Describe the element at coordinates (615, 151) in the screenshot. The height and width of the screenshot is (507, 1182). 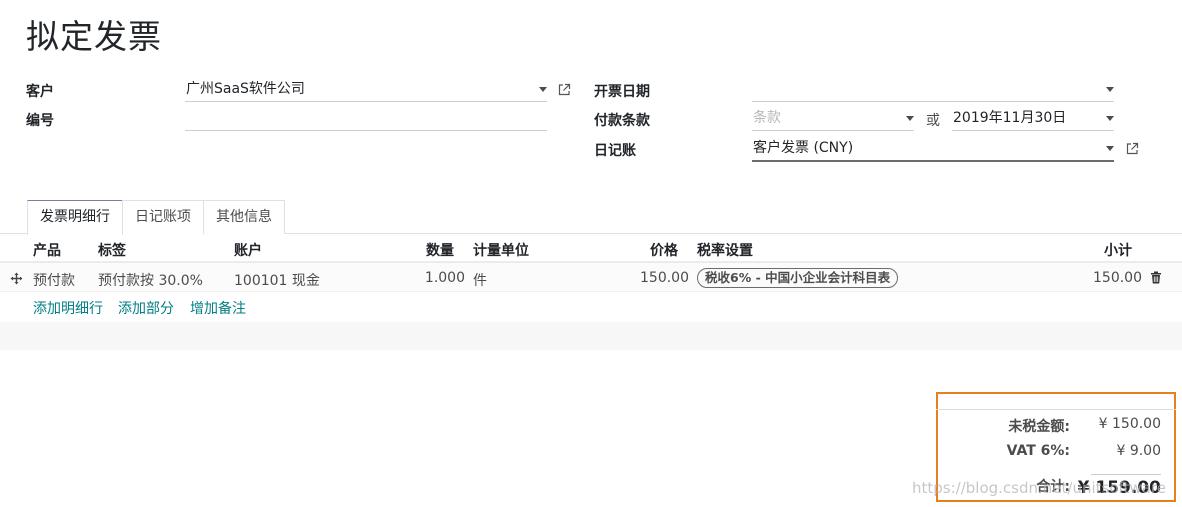
I see `journal-label: 日记账` at that location.